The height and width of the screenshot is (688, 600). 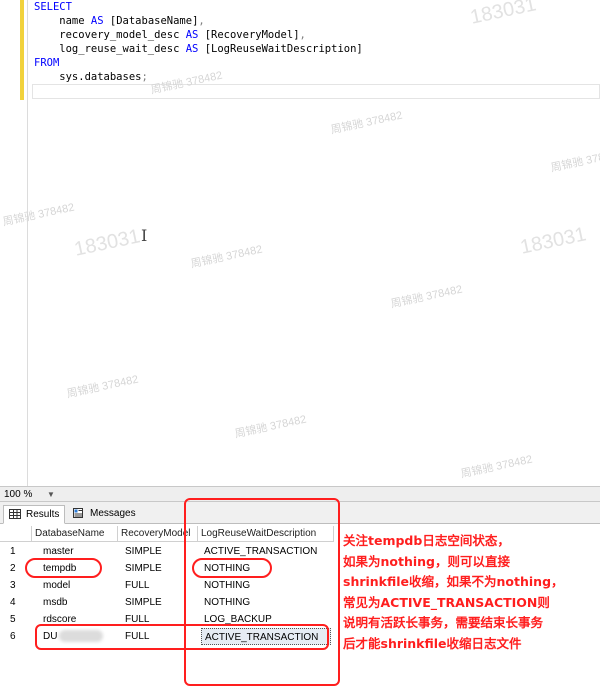 I want to click on annotation-line: 后才能shrinkfile收缩日志文件, so click(x=432, y=643).